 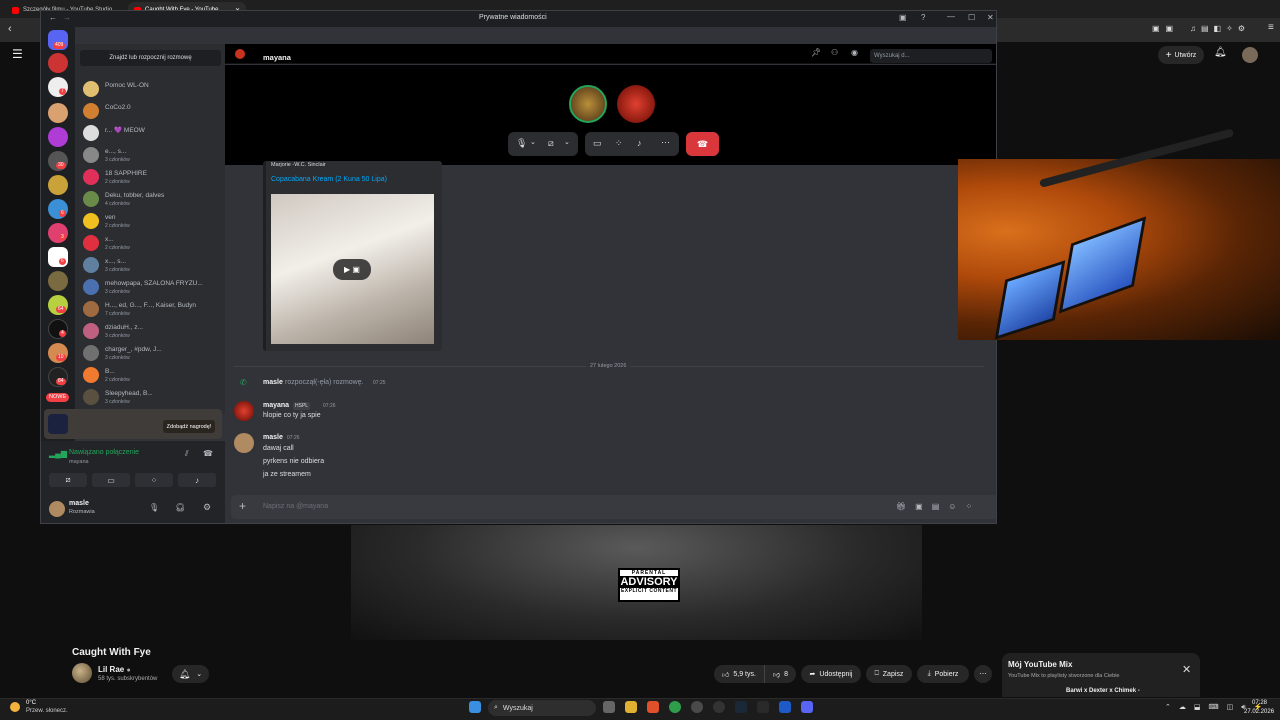 What do you see at coordinates (153, 178) in the screenshot?
I see `dm-item: 18 SAPPHIRE 2 członków` at bounding box center [153, 178].